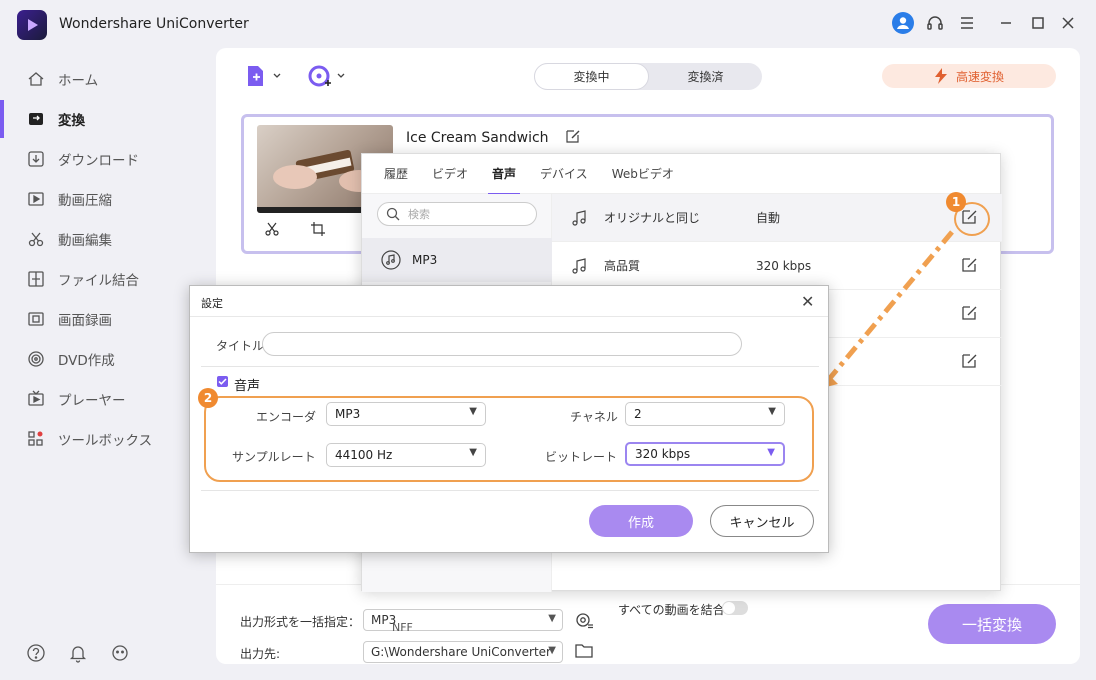 The height and width of the screenshot is (680, 1096). I want to click on app-title: Wondershare UniConverter, so click(154, 24).